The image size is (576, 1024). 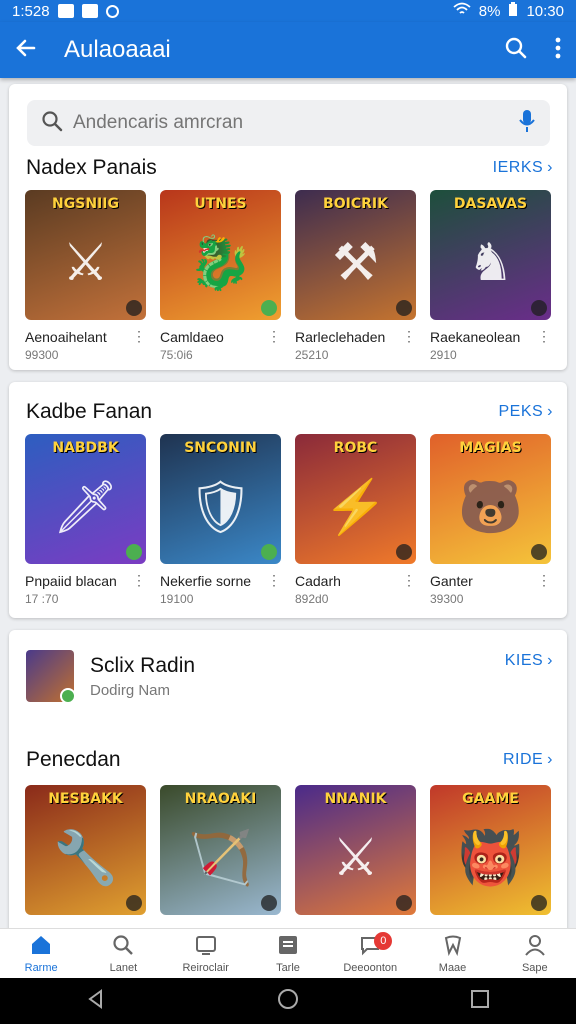 I want to click on app-thumbnail: DASAVAS ♞, so click(x=490, y=255).